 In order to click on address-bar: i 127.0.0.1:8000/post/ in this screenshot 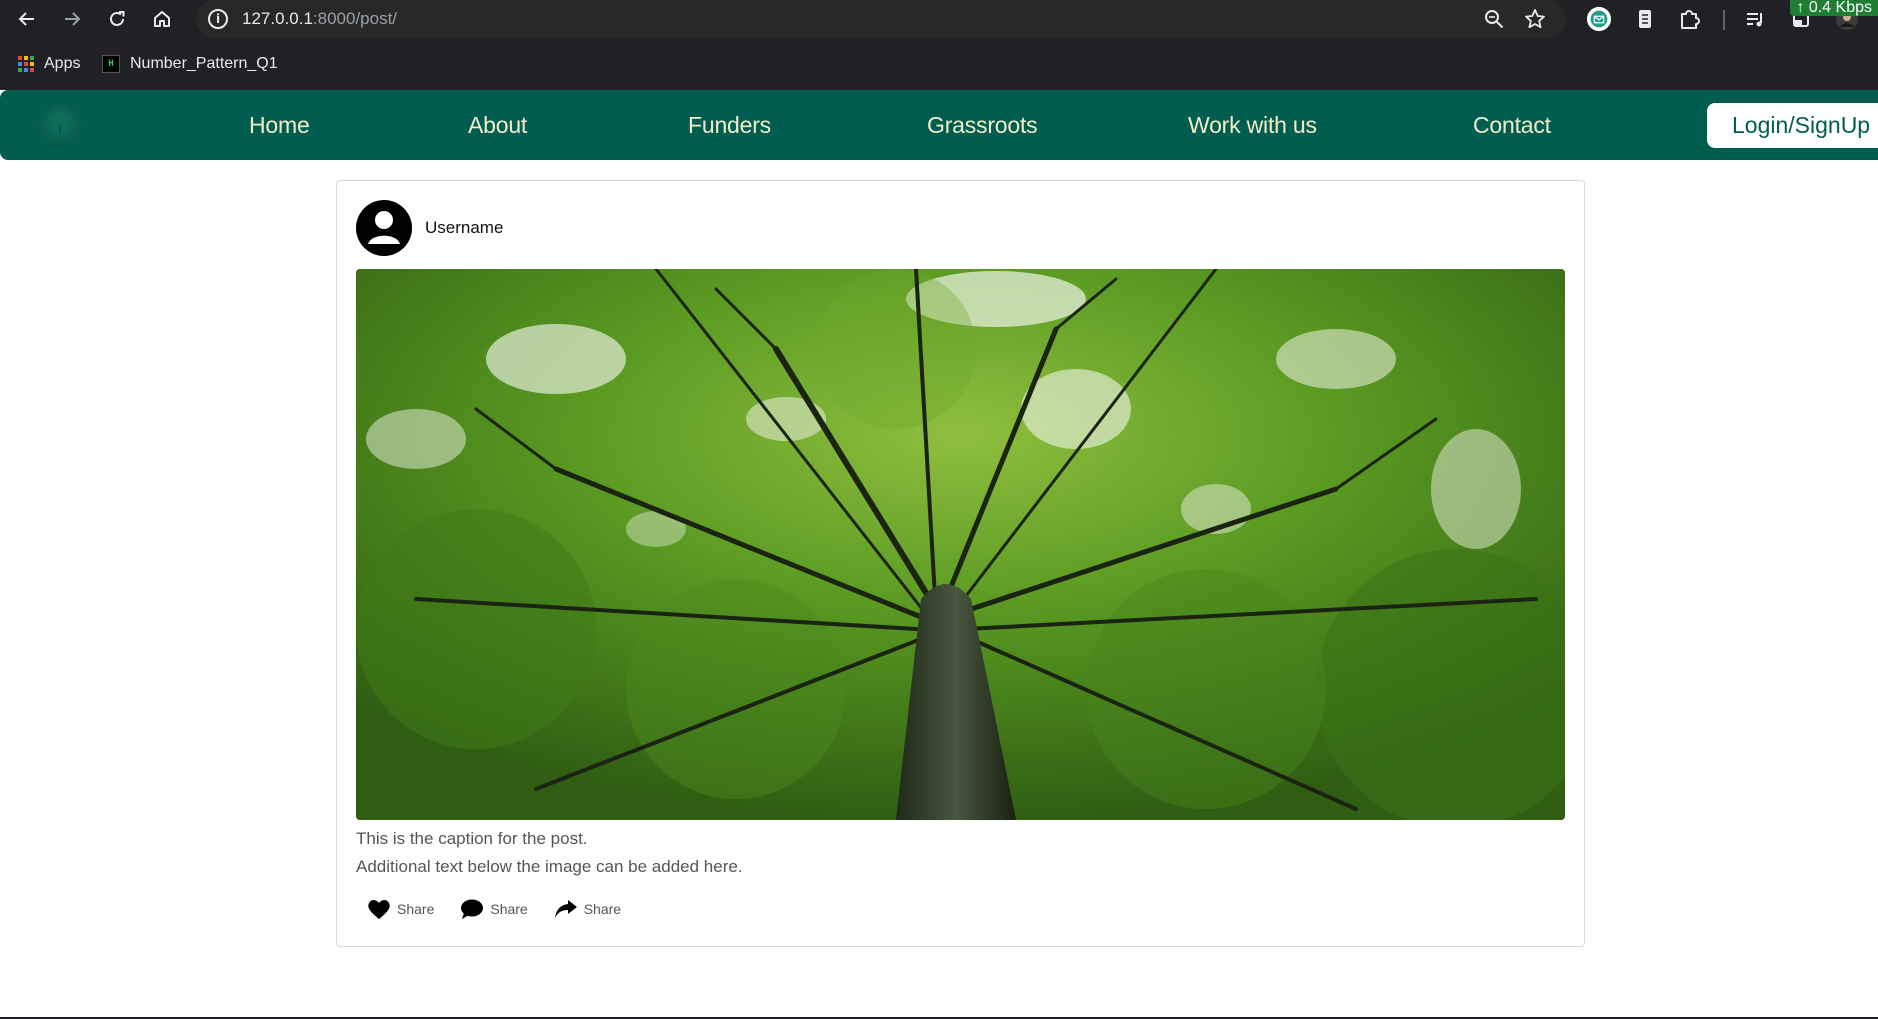, I will do `click(881, 19)`.